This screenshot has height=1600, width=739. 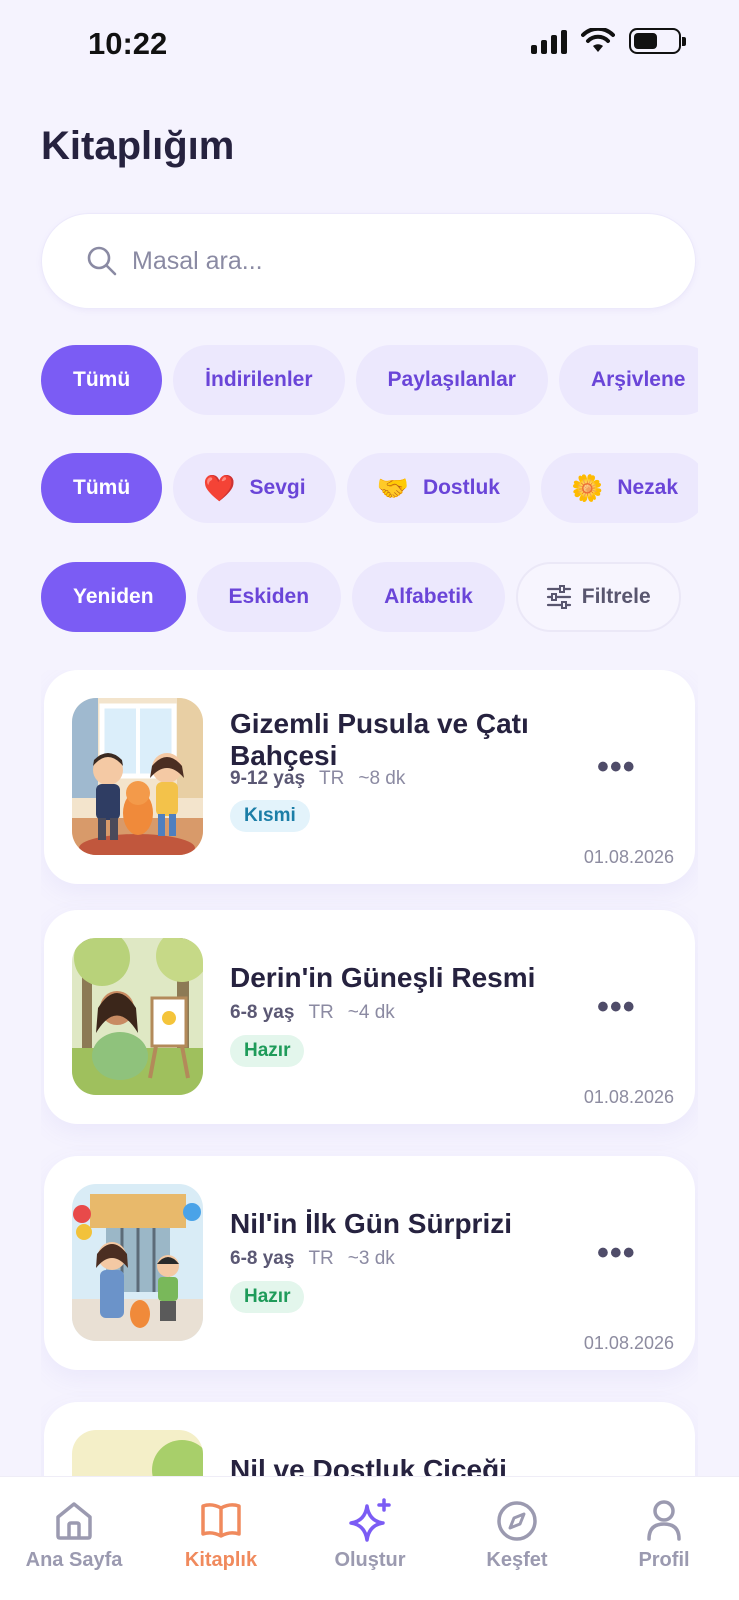 What do you see at coordinates (369, 45) in the screenshot?
I see `status-bar: 10:22` at bounding box center [369, 45].